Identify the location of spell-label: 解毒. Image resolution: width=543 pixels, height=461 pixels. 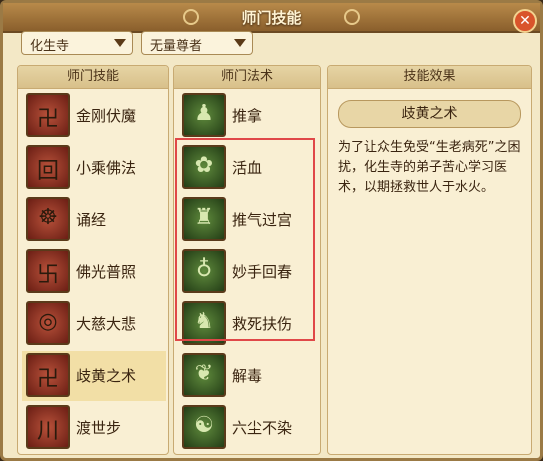
(247, 376).